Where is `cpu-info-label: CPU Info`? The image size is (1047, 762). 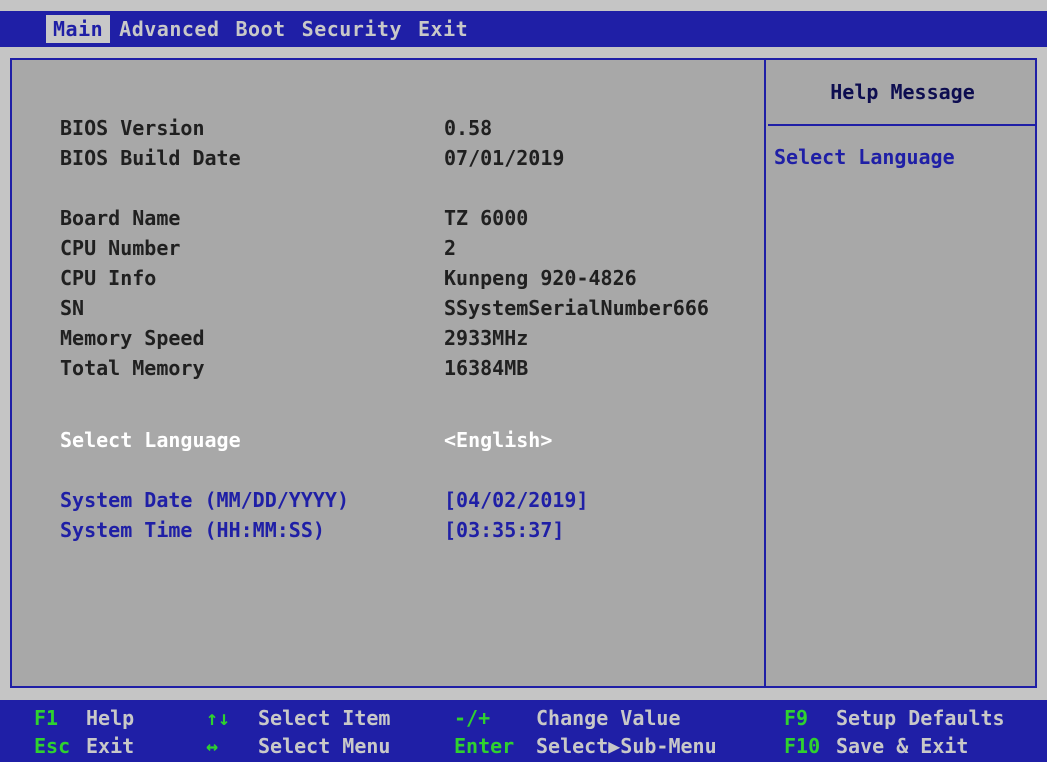 cpu-info-label: CPU Info is located at coordinates (108, 278).